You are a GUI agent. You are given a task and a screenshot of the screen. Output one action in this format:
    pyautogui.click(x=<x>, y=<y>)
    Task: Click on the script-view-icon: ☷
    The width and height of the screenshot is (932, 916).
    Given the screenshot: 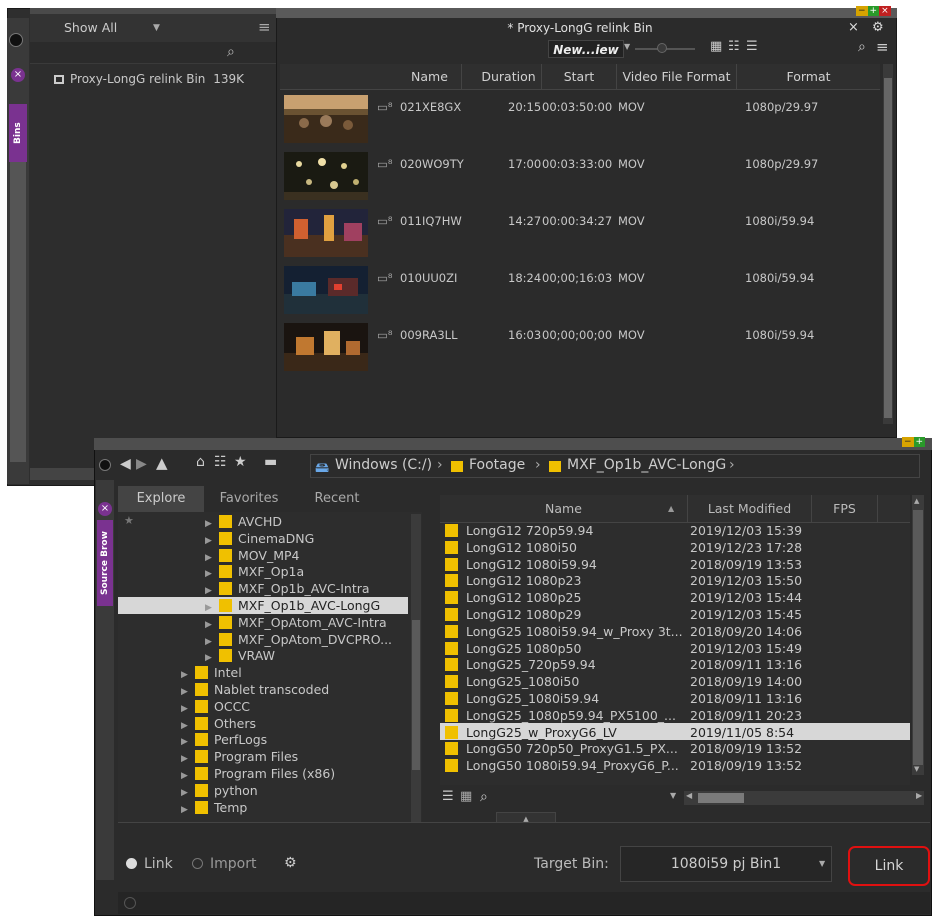 What is the action you would take?
    pyautogui.click(x=734, y=46)
    